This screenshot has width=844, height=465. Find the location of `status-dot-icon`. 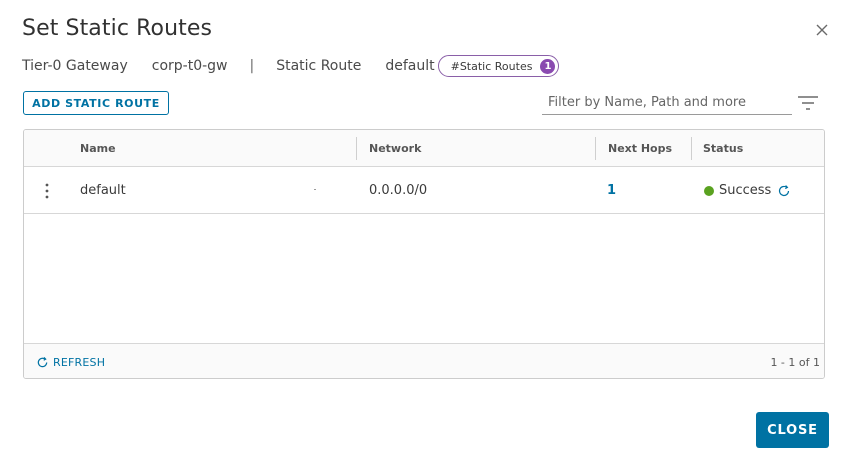

status-dot-icon is located at coordinates (709, 190).